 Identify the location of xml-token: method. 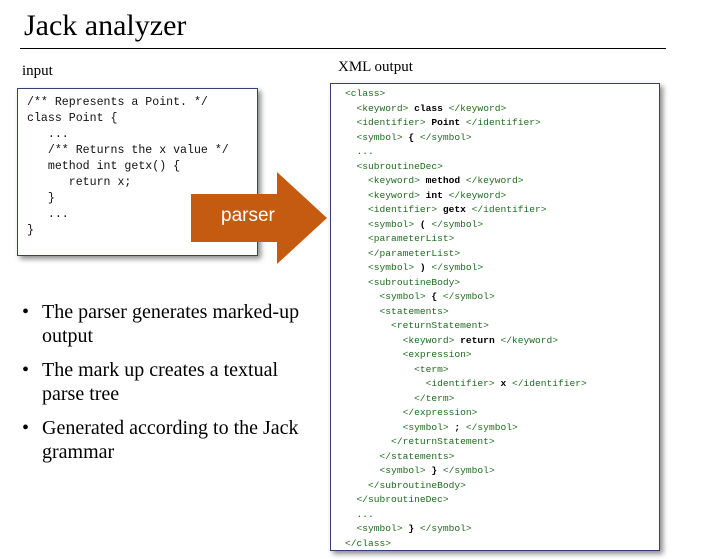
(443, 181).